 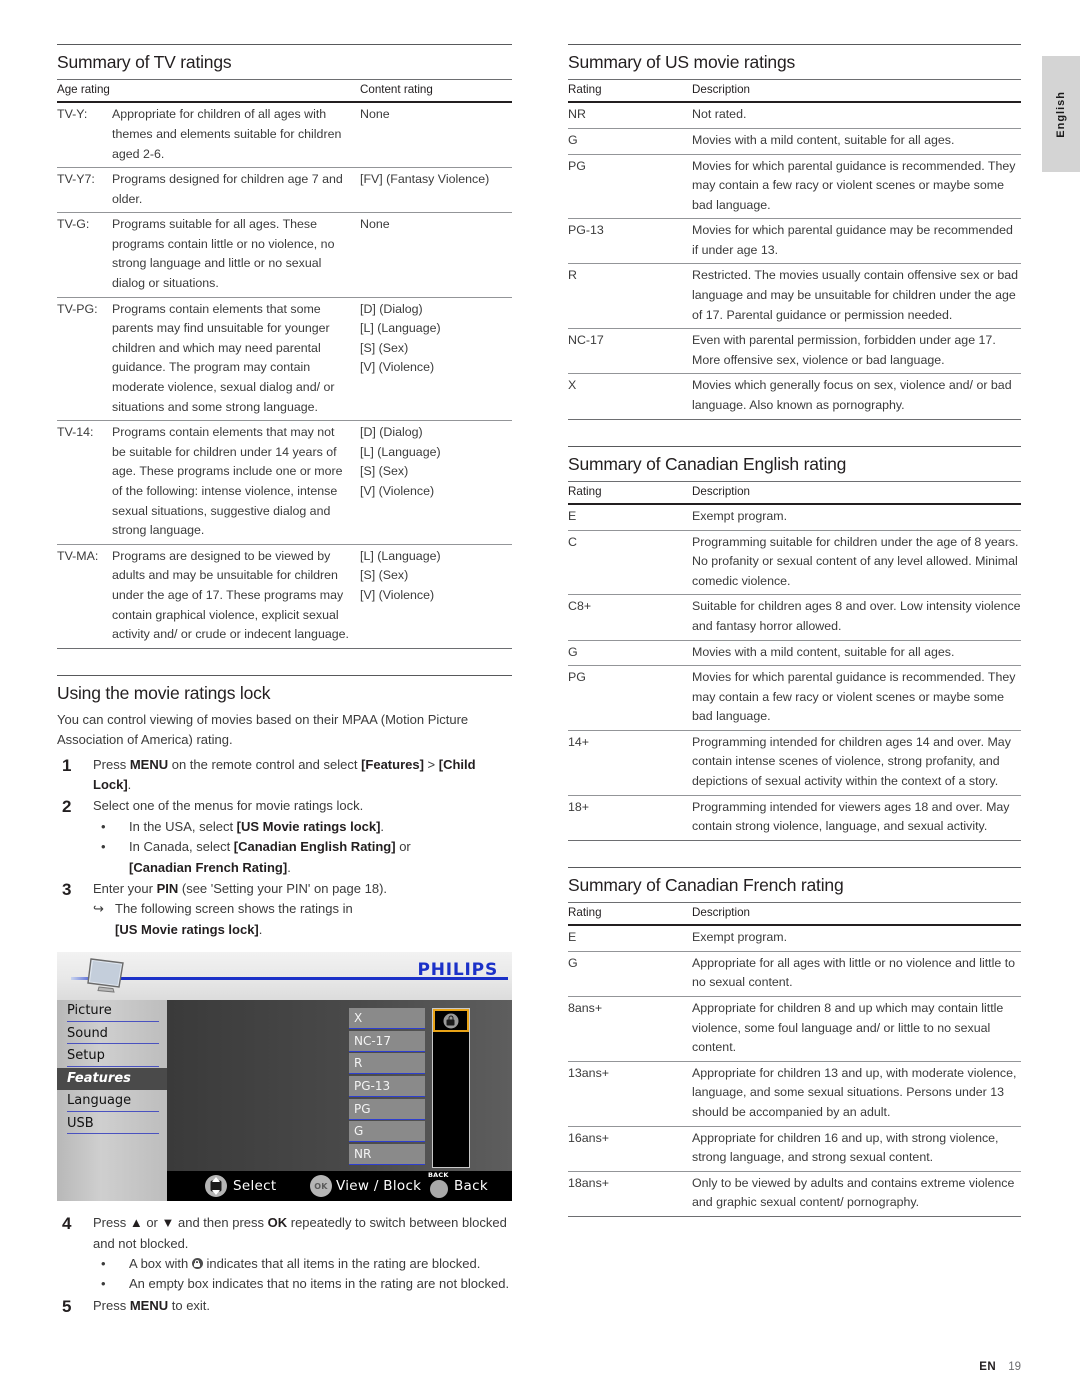 What do you see at coordinates (682, 62) in the screenshot?
I see `us-movie-title: Summary of US movie ratings` at bounding box center [682, 62].